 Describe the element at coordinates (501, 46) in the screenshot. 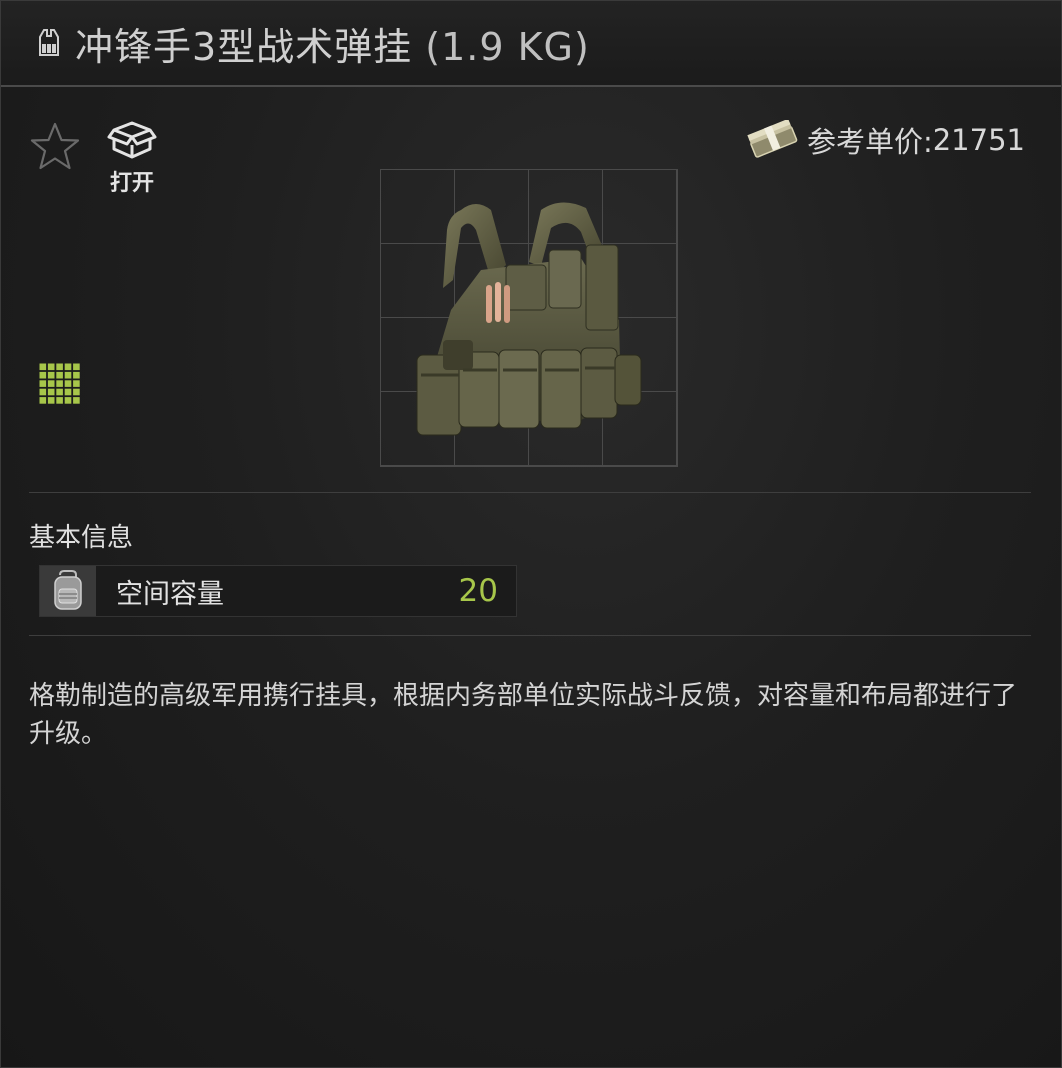

I see `item-weight: (1.9 KG)` at that location.